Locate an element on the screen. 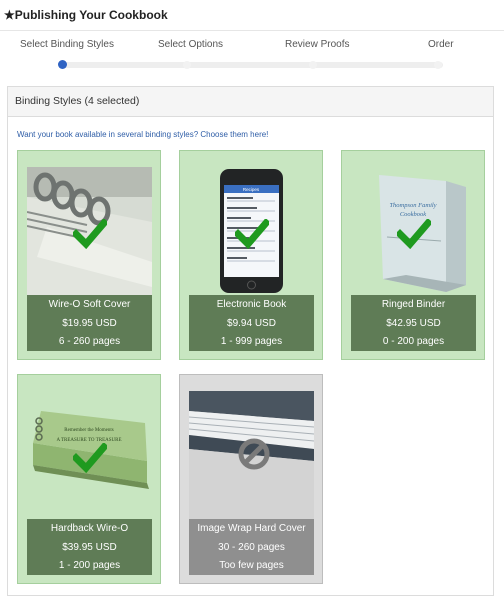 The width and height of the screenshot is (504, 596). step-select-binding-styles: Select Binding Styles is located at coordinates (67, 44).